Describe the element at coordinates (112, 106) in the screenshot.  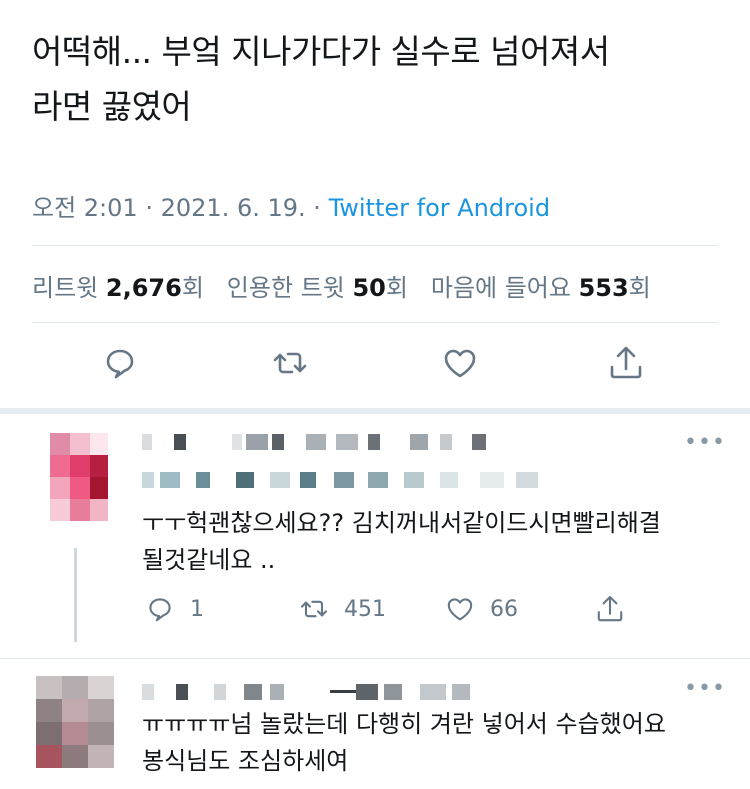
I see `tweet-text-line-2: 라면 끓였어` at that location.